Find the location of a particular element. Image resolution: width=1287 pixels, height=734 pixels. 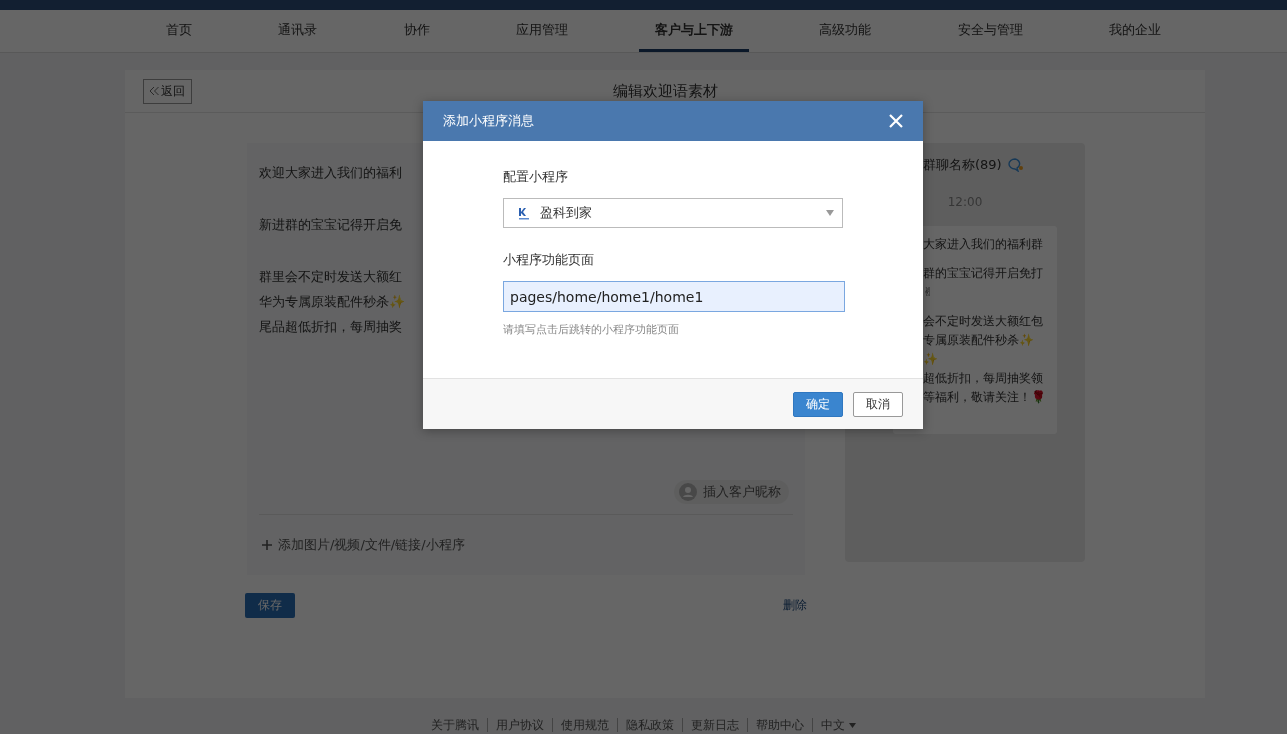

dialog-title: 添加小程序消息 is located at coordinates (488, 121).